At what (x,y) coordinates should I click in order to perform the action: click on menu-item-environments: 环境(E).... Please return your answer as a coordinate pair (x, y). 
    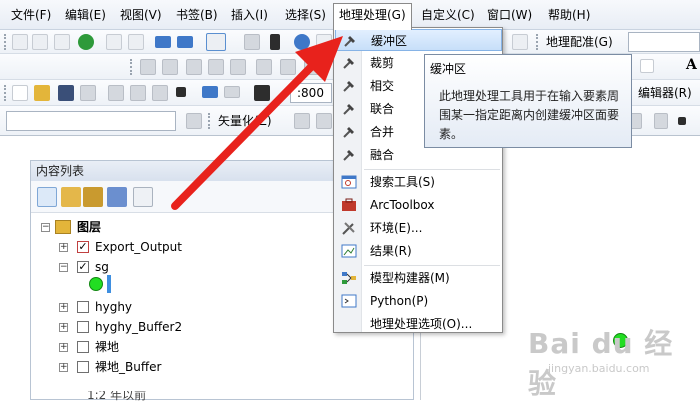
    Looking at the image, I should click on (418, 228).